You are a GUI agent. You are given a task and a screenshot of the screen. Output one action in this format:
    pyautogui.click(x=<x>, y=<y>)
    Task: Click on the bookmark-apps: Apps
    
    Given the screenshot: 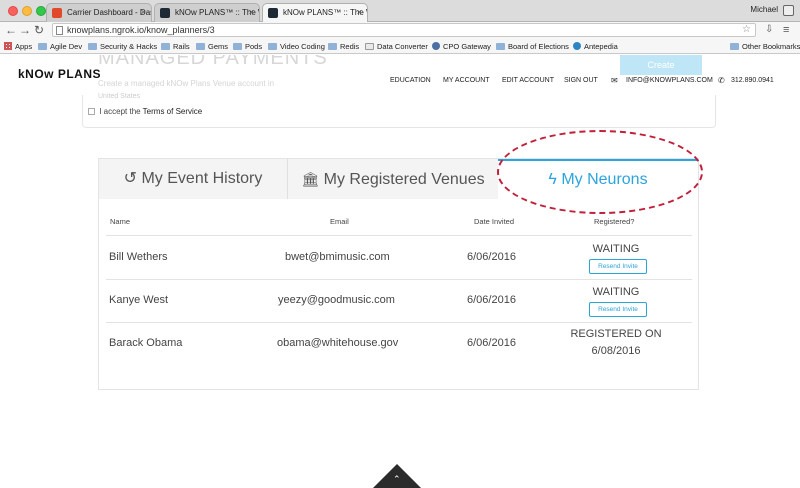 What is the action you would take?
    pyautogui.click(x=18, y=46)
    